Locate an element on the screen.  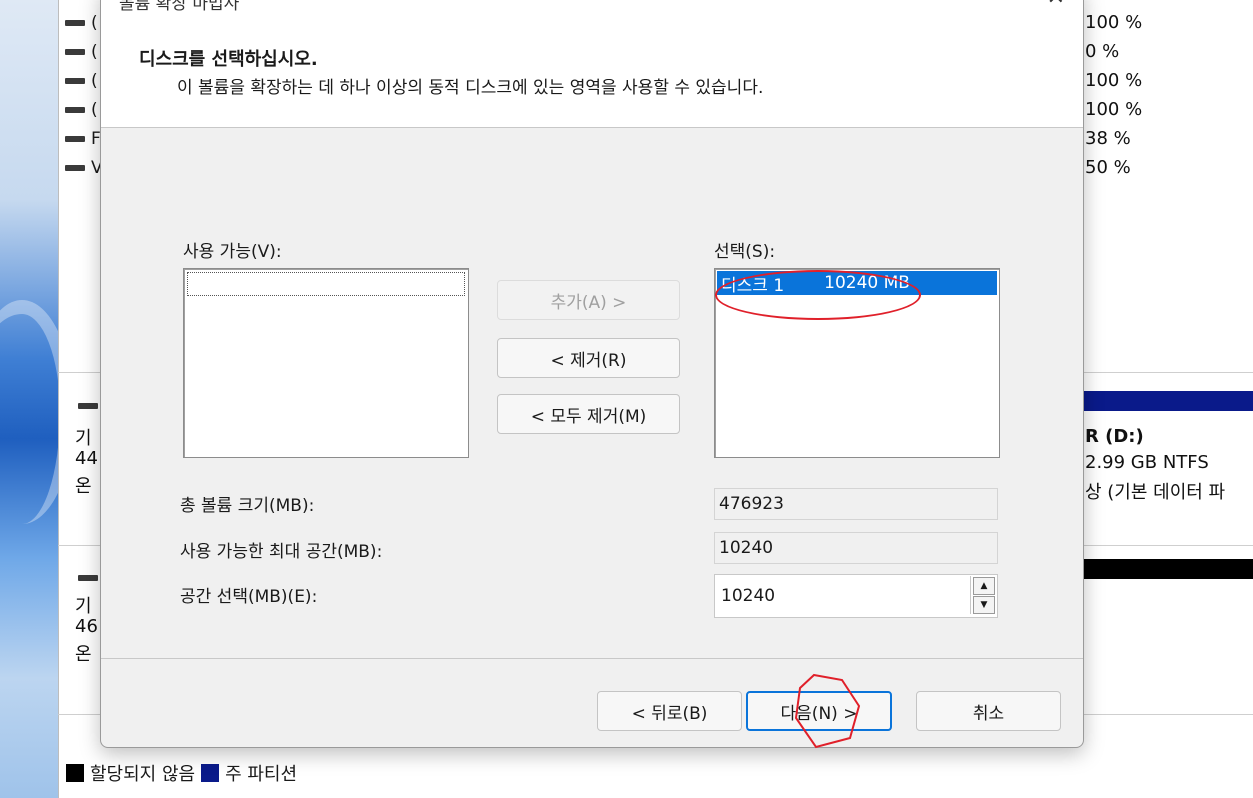
volume-name: R (D:) is located at coordinates (1114, 436).